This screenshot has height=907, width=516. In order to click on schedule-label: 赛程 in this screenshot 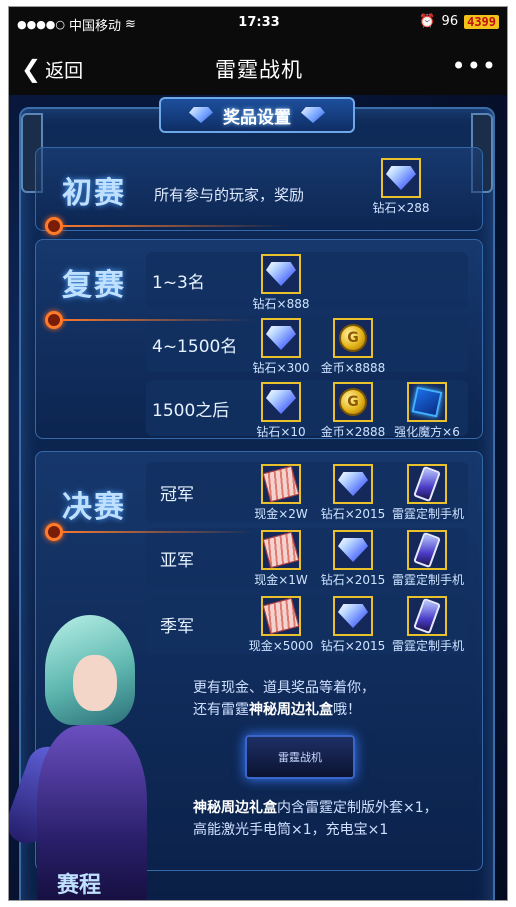, I will do `click(79, 885)`.